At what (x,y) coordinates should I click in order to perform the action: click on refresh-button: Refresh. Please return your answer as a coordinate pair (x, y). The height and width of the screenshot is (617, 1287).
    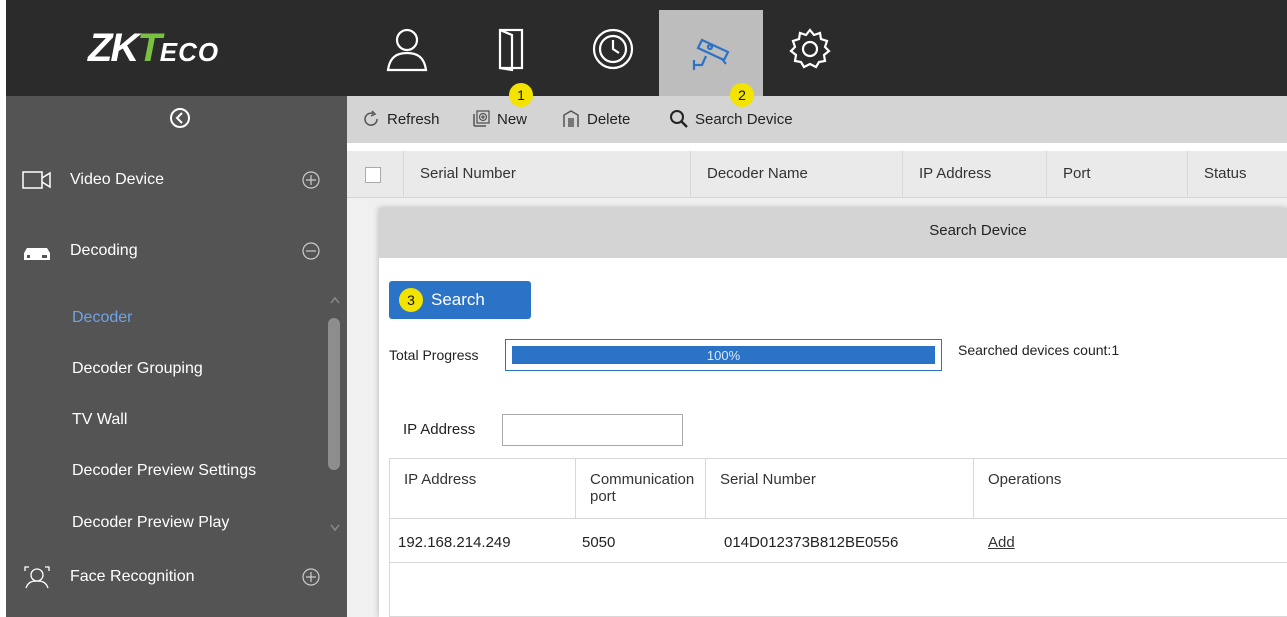
    Looking at the image, I should click on (400, 119).